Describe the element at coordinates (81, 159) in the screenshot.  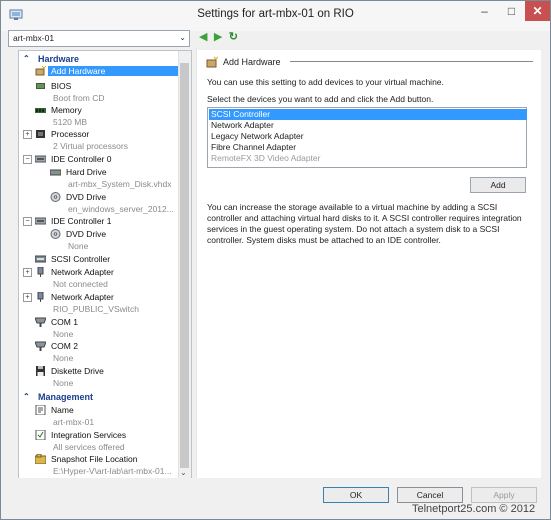
I see `tree-item-label: IDE Controller 0` at that location.